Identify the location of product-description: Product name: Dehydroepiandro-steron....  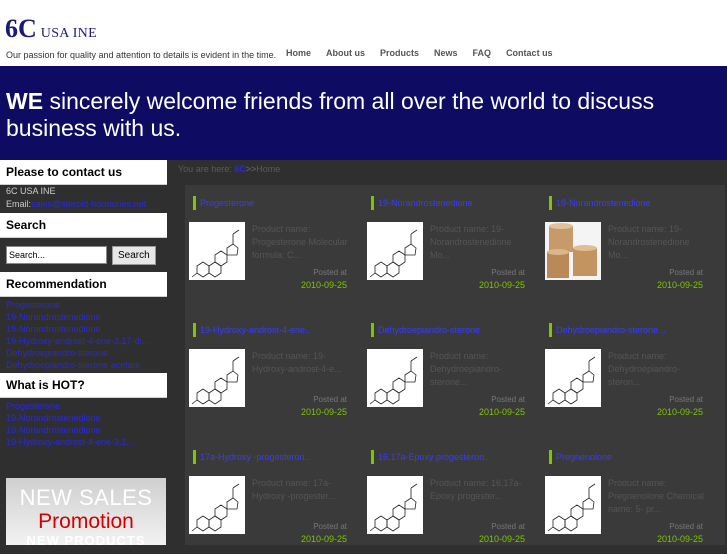
(644, 369).